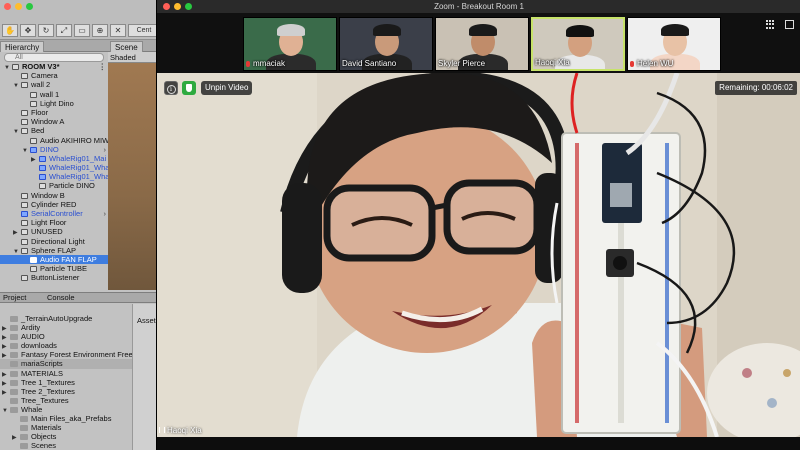  I want to click on hierarchy-item: Audio AKIHIRO MIW, so click(54, 140).